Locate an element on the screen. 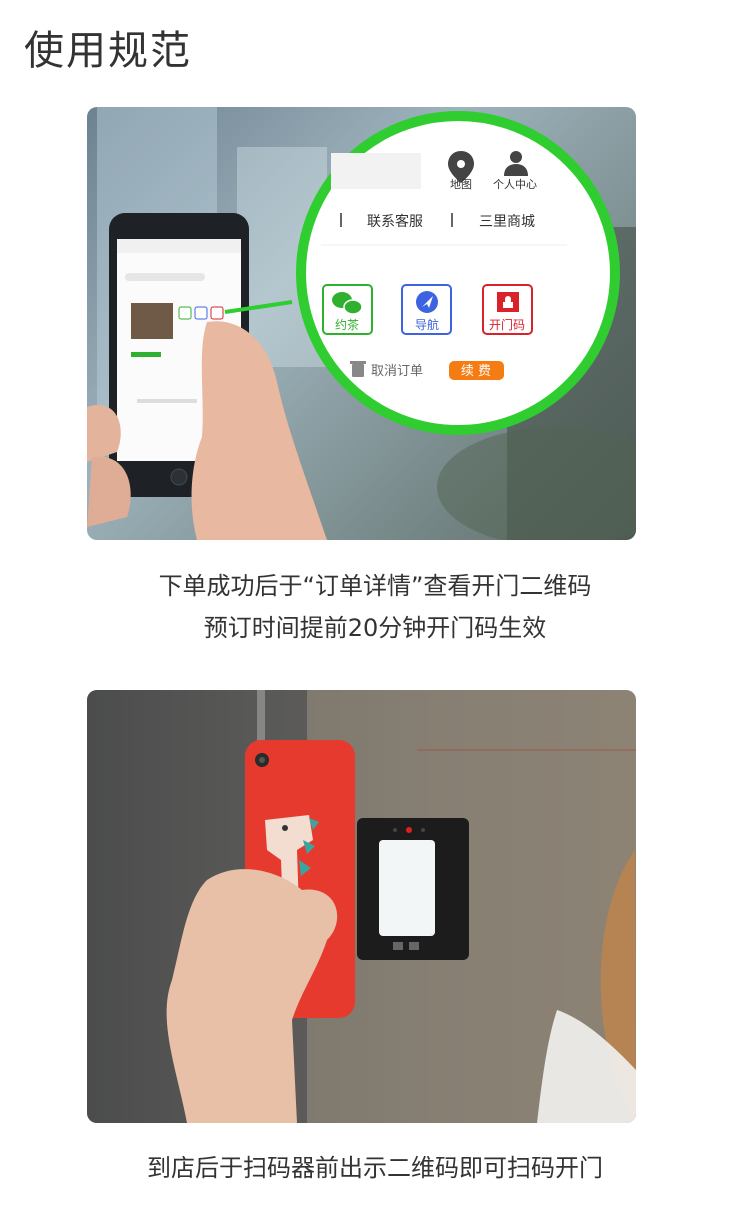 This screenshot has height=1215, width=750. map-label: 地图 is located at coordinates (461, 184).